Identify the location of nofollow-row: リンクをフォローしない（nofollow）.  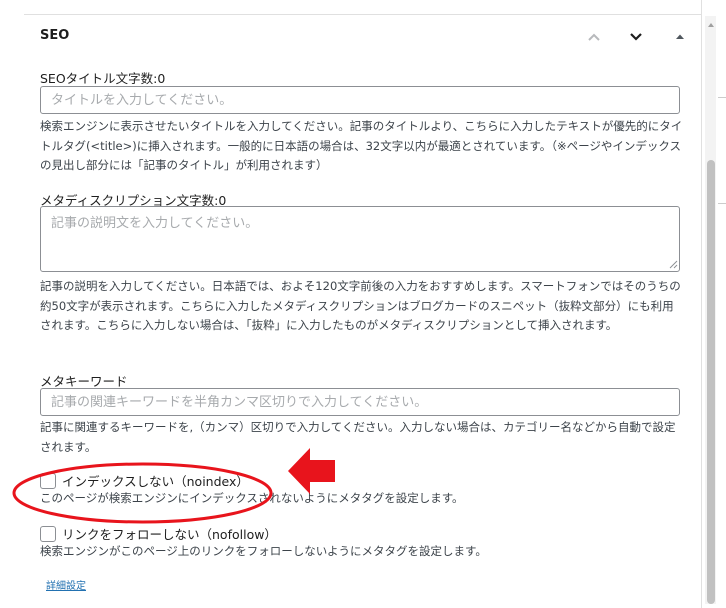
(158, 533).